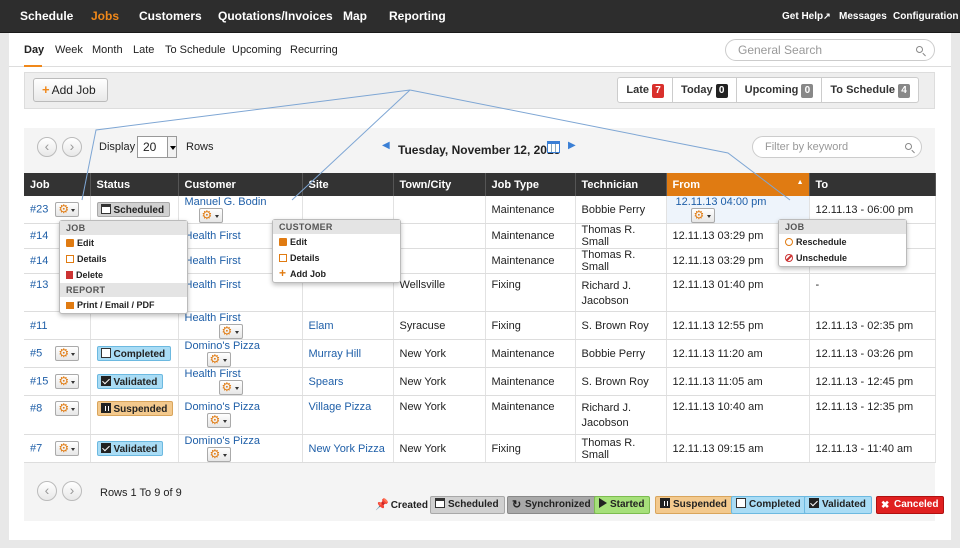 Image resolution: width=960 pixels, height=548 pixels. What do you see at coordinates (46, 89) in the screenshot?
I see `plus-icon: +` at bounding box center [46, 89].